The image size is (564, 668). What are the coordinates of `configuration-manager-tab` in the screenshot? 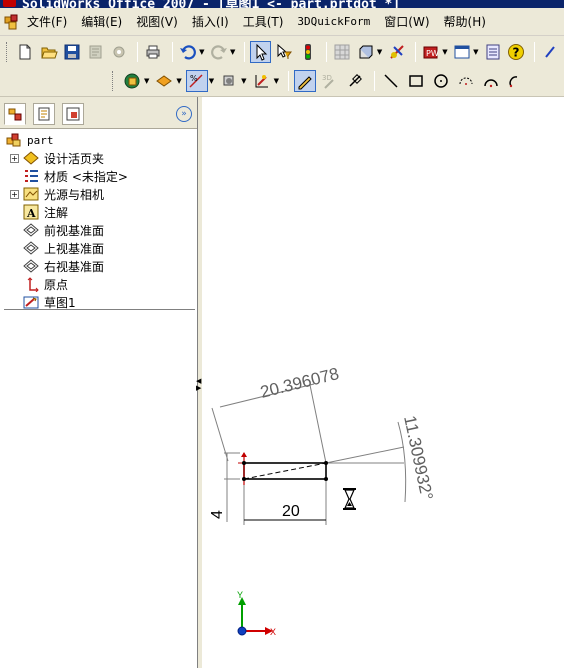 It's located at (73, 114).